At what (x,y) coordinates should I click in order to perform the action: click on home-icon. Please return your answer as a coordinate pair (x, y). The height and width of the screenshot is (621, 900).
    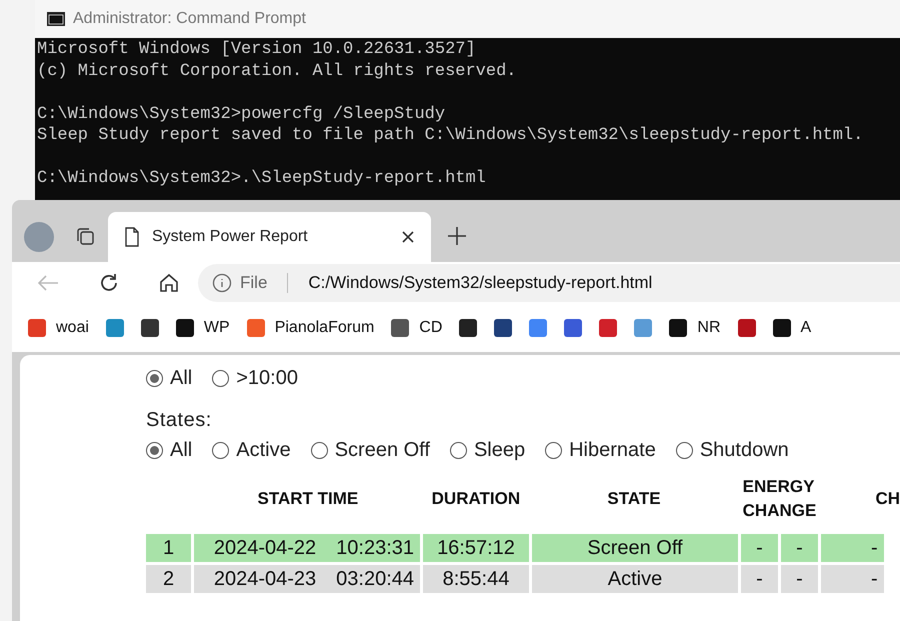
    Looking at the image, I should click on (169, 283).